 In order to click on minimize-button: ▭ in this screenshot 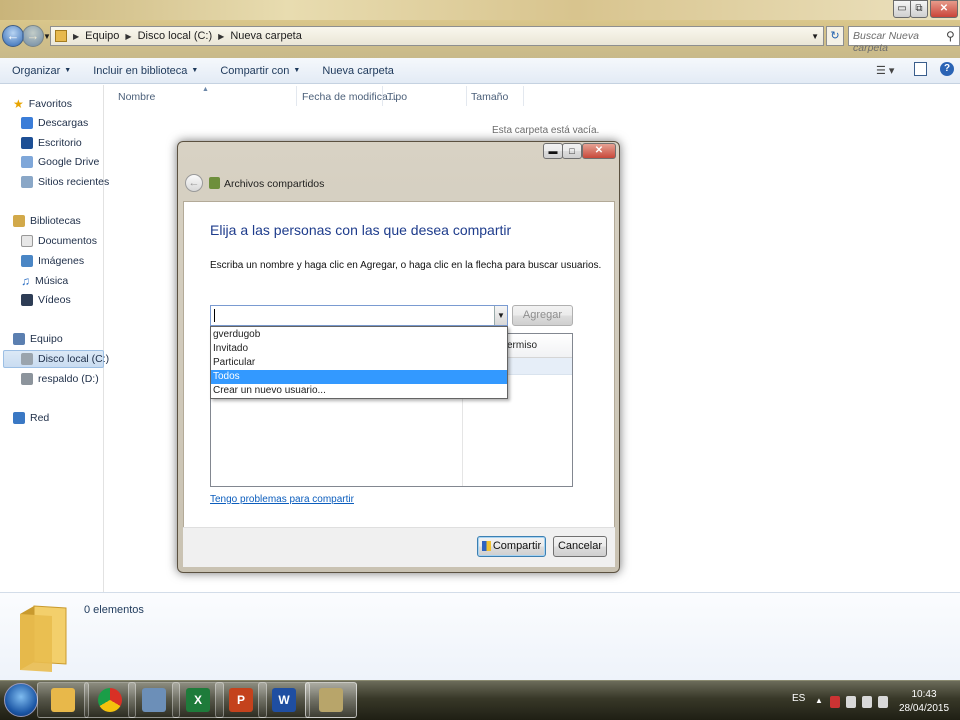, I will do `click(902, 9)`.